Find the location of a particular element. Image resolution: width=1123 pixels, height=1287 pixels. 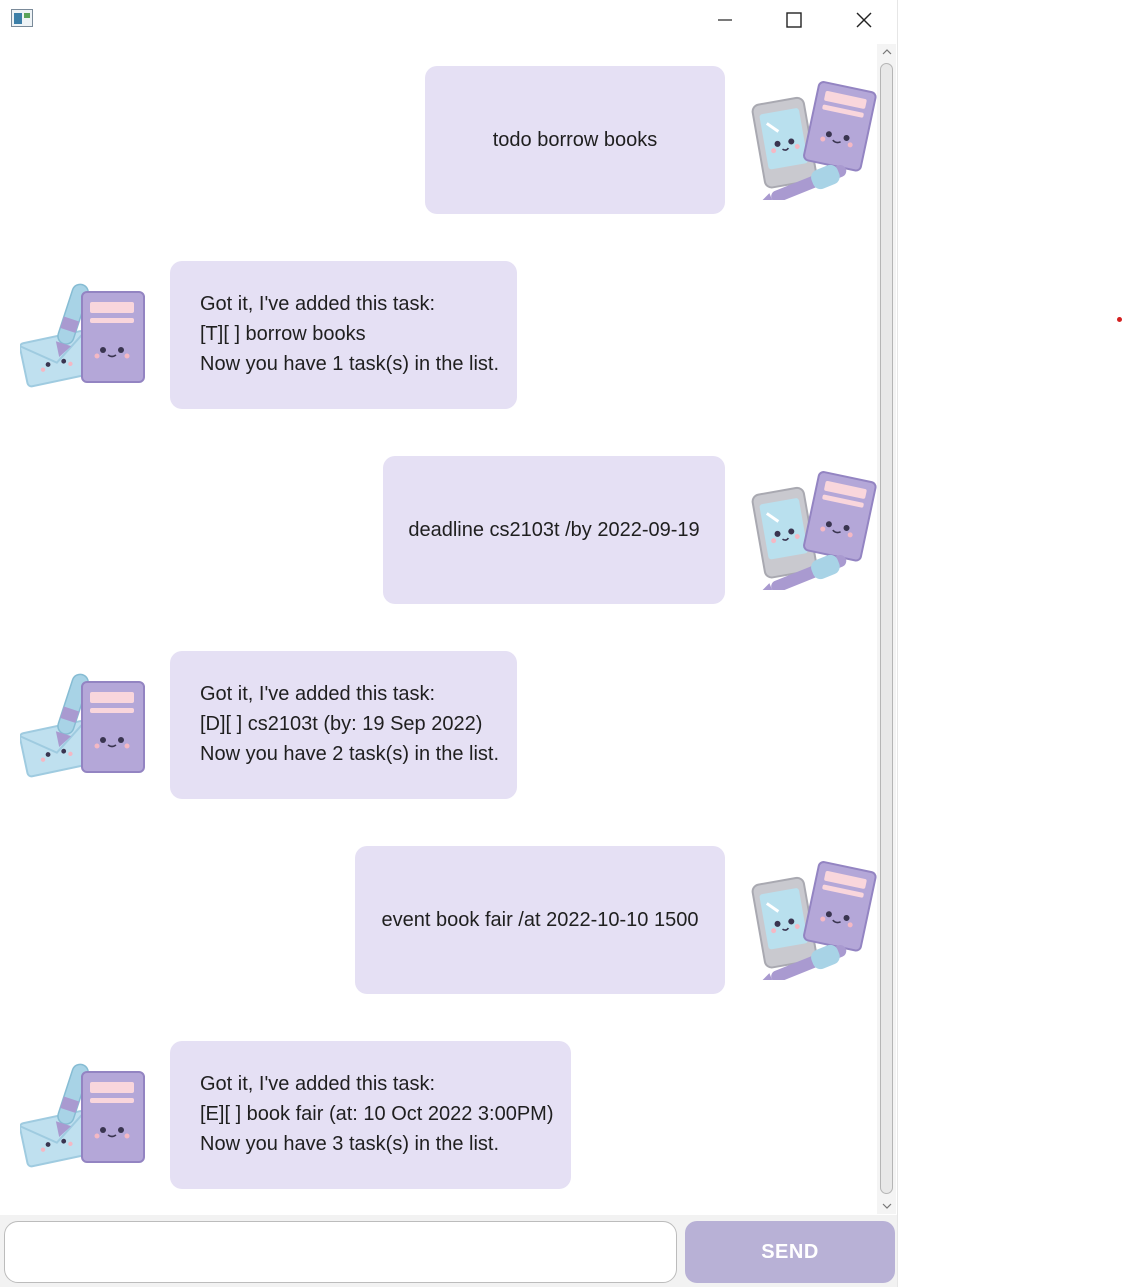

chevron-up-icon is located at coordinates (886, 52).